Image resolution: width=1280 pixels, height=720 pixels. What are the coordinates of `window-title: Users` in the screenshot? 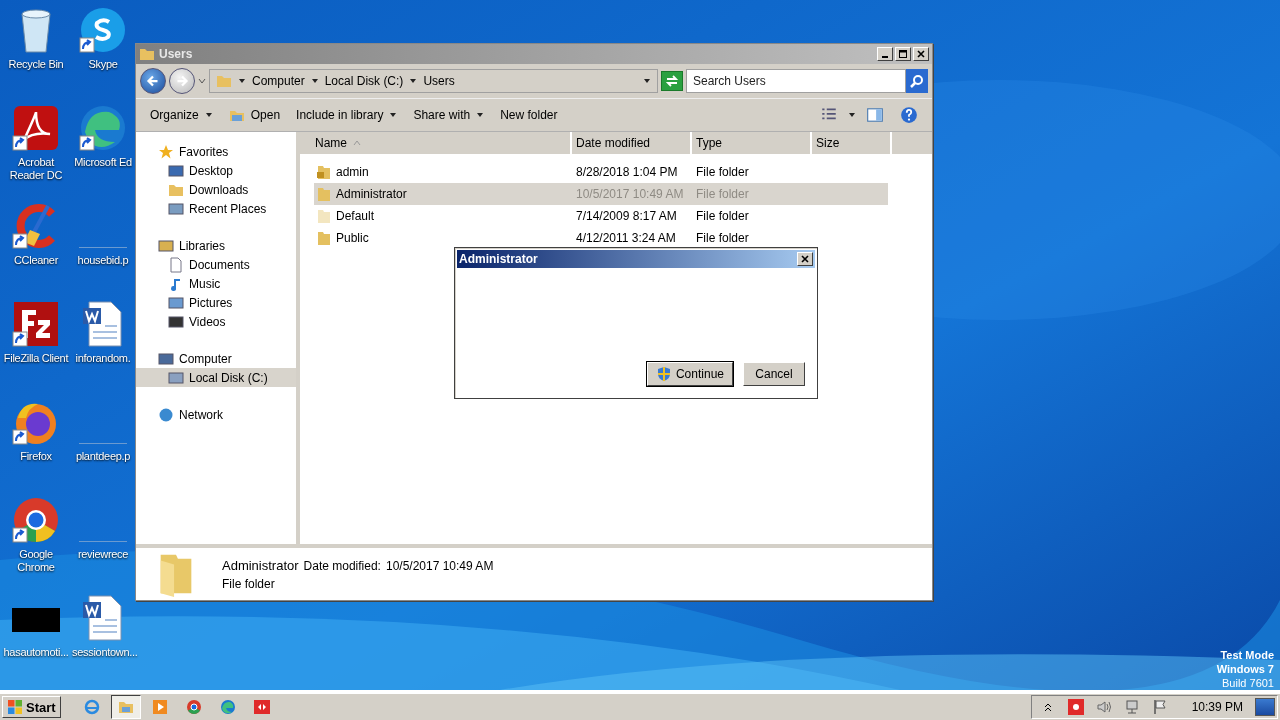 It's located at (176, 54).